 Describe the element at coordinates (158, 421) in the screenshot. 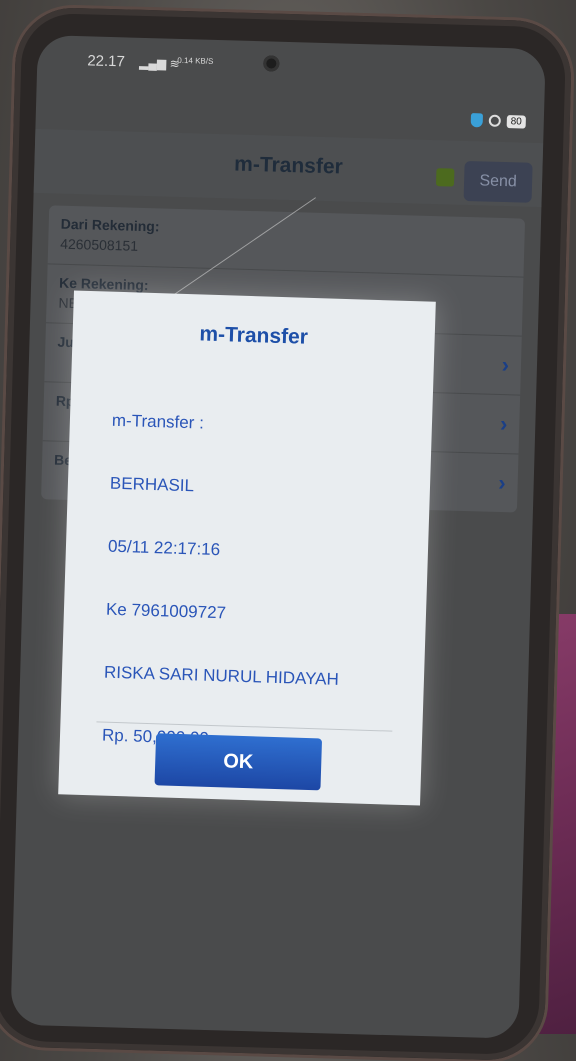

I see `message-line: m-Transfer :` at that location.